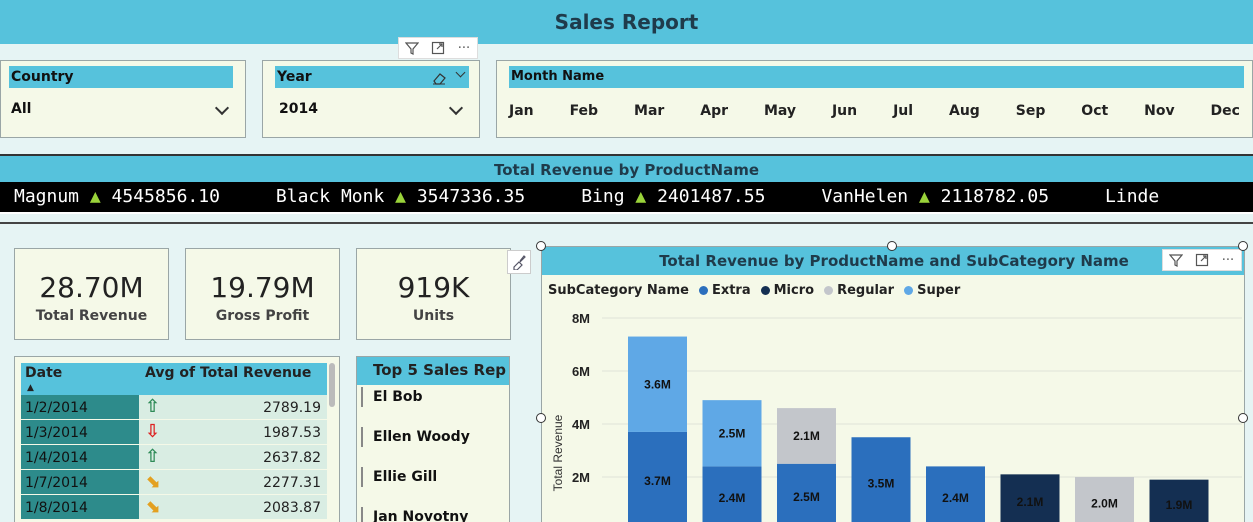 This screenshot has width=1253, height=522. What do you see at coordinates (80, 507) in the screenshot?
I see `cell-date: 1/8/2014` at bounding box center [80, 507].